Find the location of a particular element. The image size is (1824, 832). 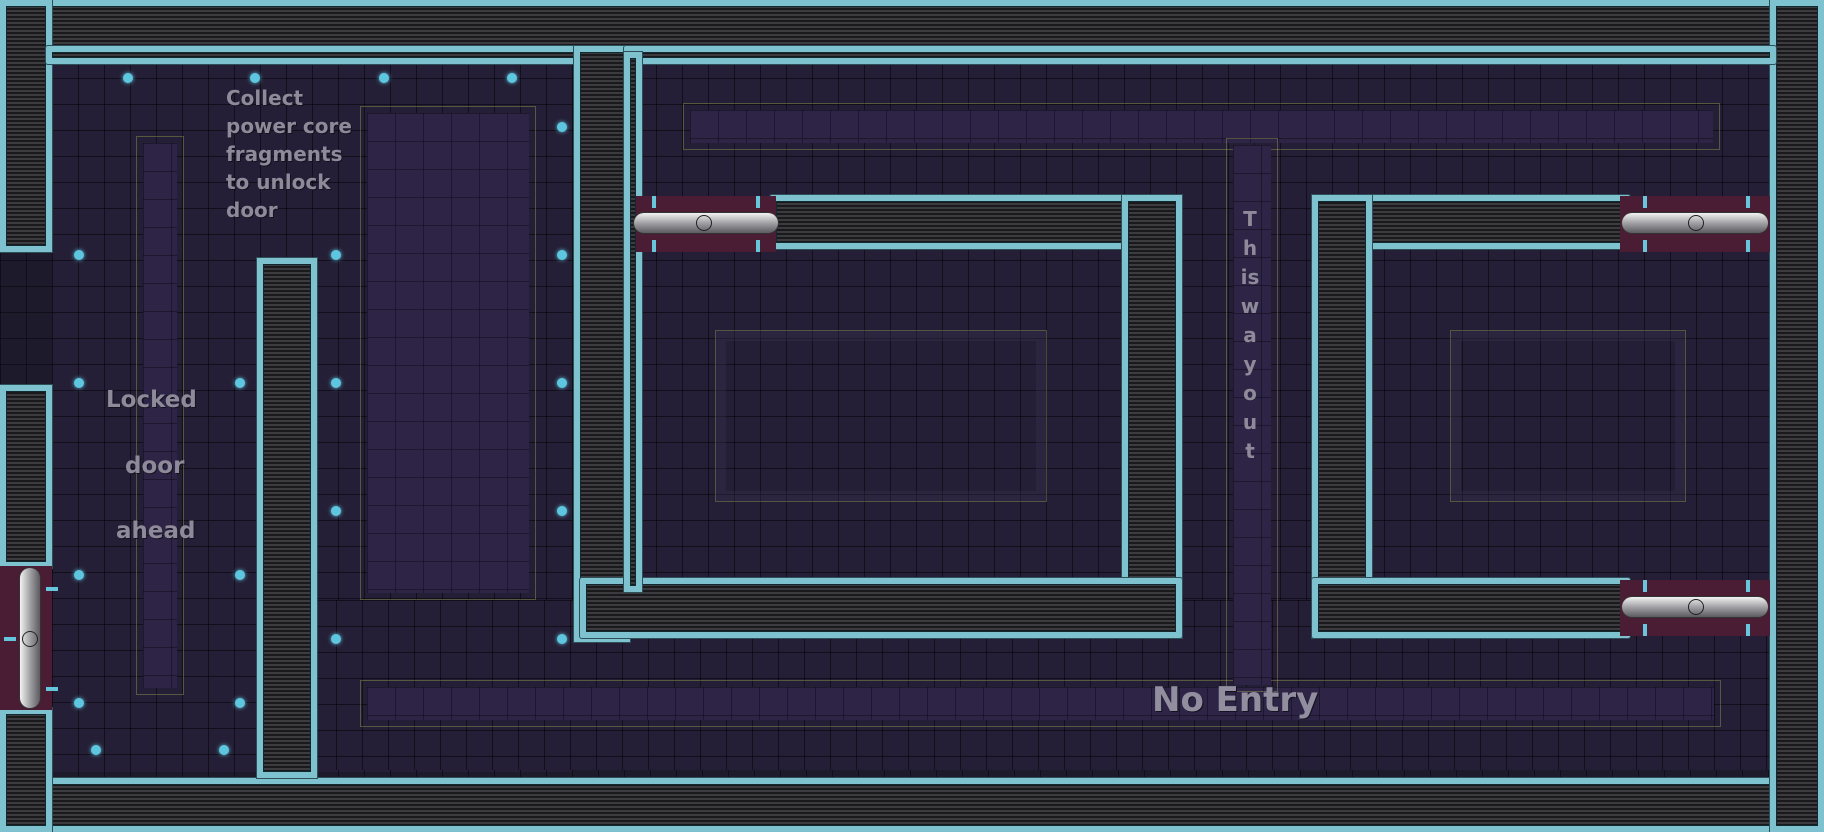

wall-main-hall-top is located at coordinates (1200, 55).